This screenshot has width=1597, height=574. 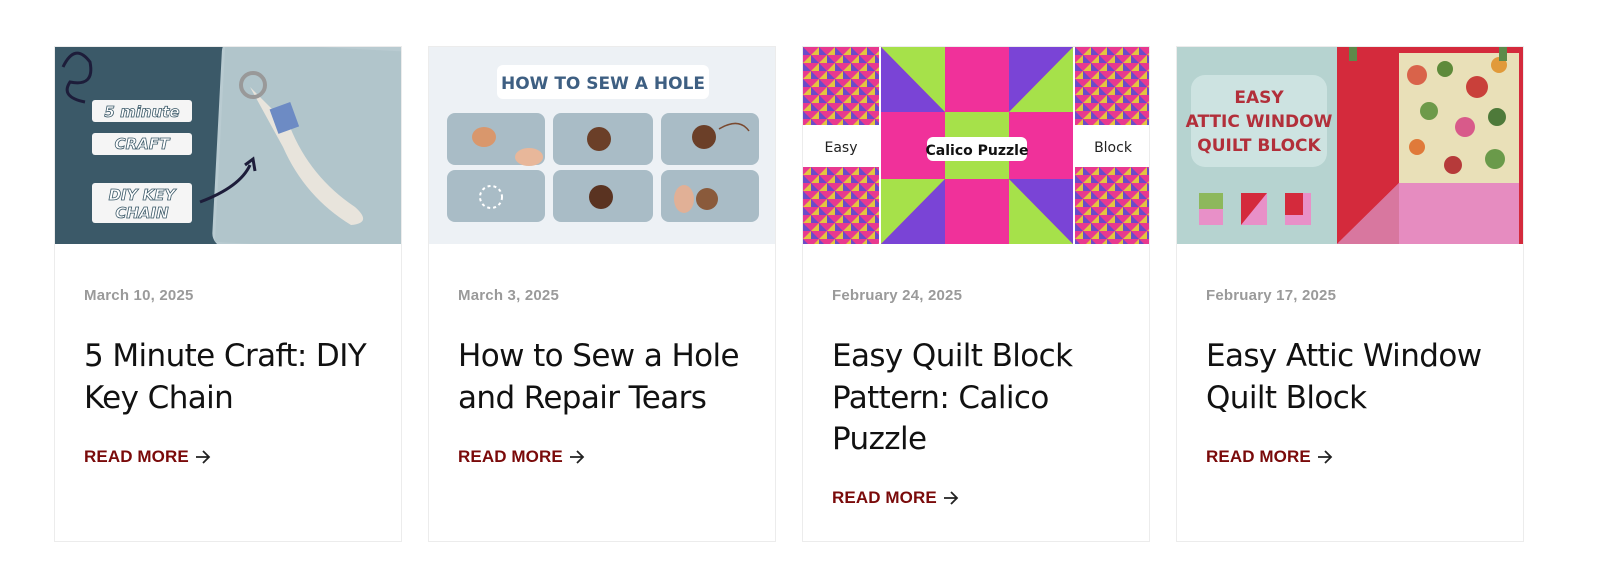 I want to click on post-title: Easy Attic Window Quilt Block, so click(x=1356, y=377).